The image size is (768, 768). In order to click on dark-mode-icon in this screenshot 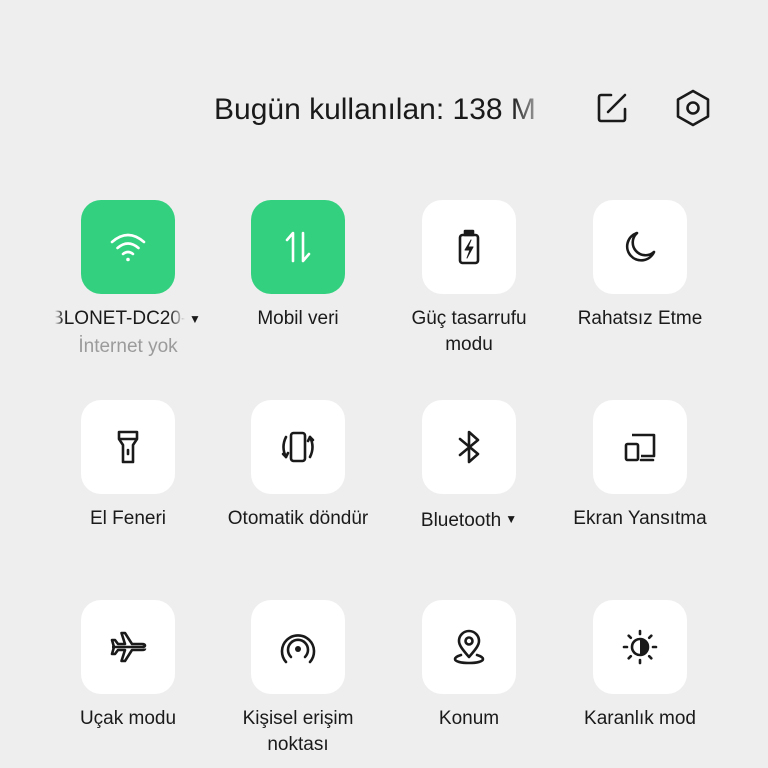, I will do `click(640, 647)`.